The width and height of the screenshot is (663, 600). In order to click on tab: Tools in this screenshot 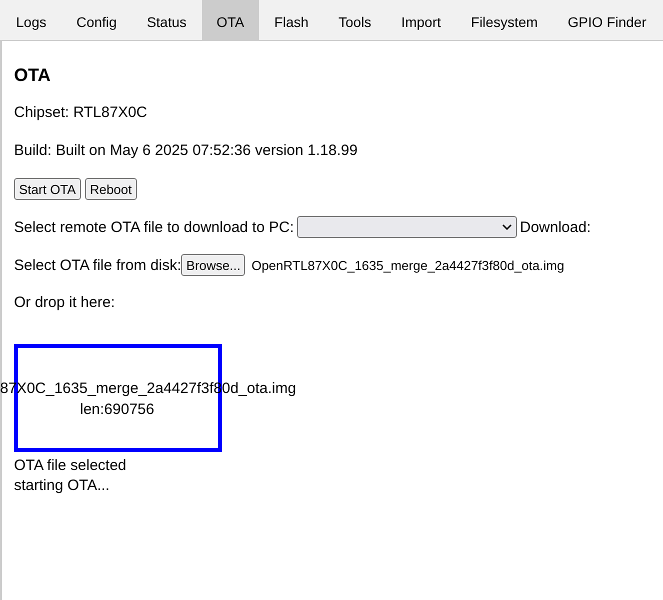, I will do `click(355, 20)`.